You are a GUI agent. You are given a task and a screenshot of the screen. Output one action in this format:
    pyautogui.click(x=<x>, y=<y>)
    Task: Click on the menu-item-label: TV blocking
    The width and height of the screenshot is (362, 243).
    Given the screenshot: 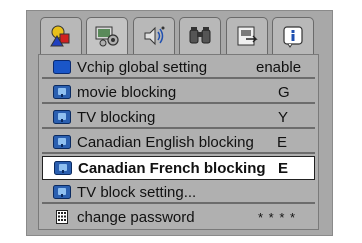 What is the action you would take?
    pyautogui.click(x=116, y=117)
    